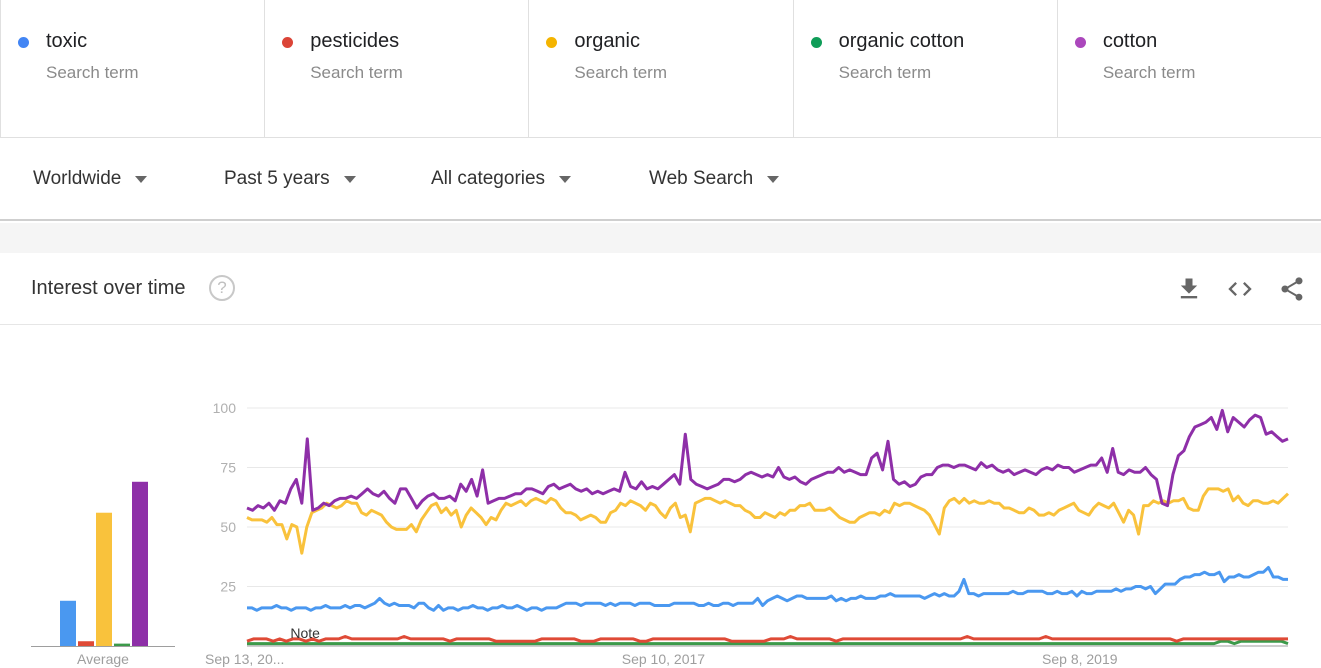 The width and height of the screenshot is (1321, 668). I want to click on y-tick-label: 50, so click(228, 527).